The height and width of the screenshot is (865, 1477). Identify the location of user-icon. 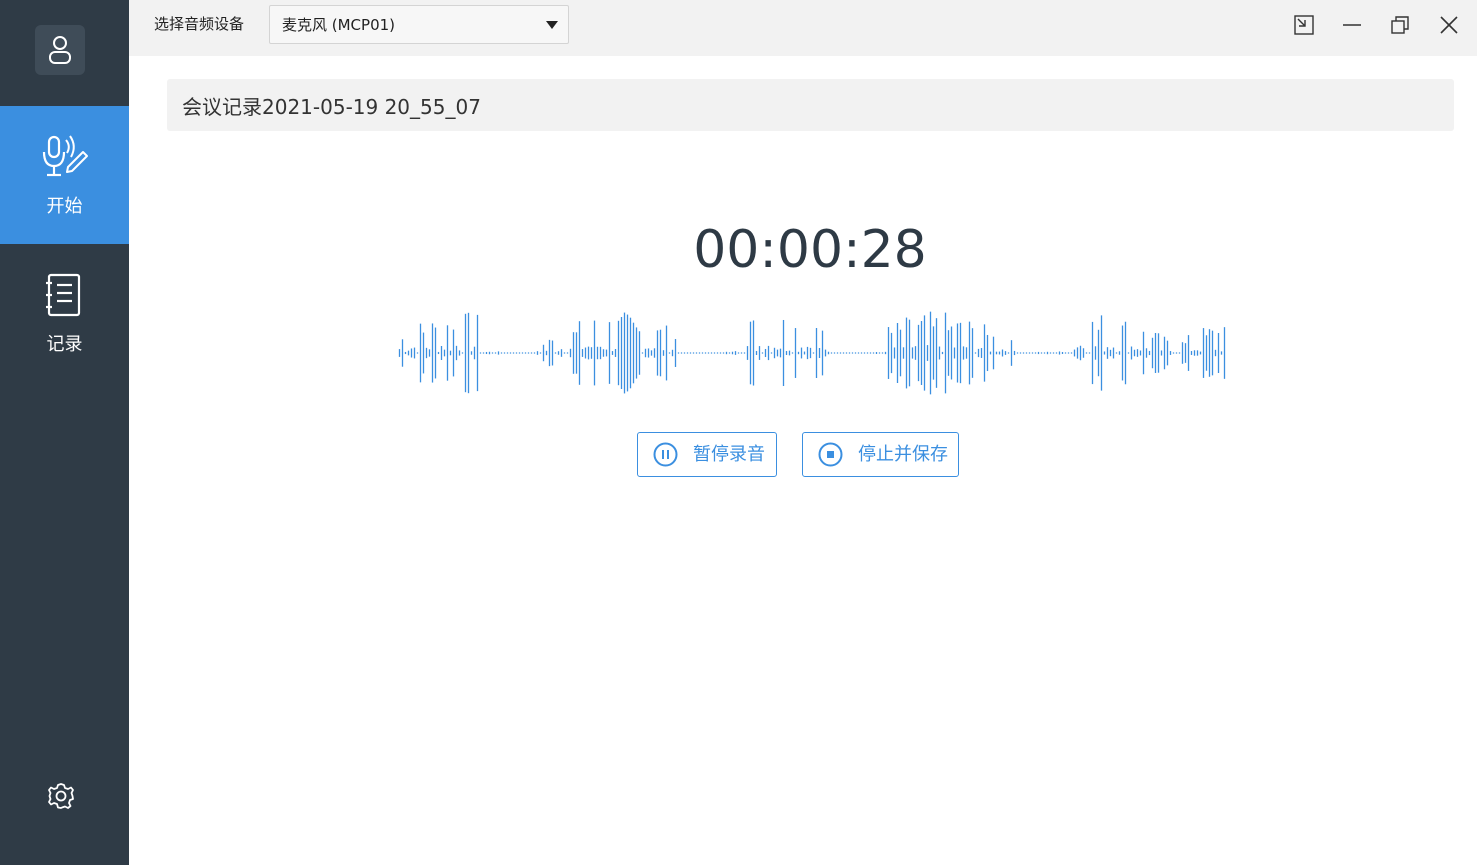
(60, 50).